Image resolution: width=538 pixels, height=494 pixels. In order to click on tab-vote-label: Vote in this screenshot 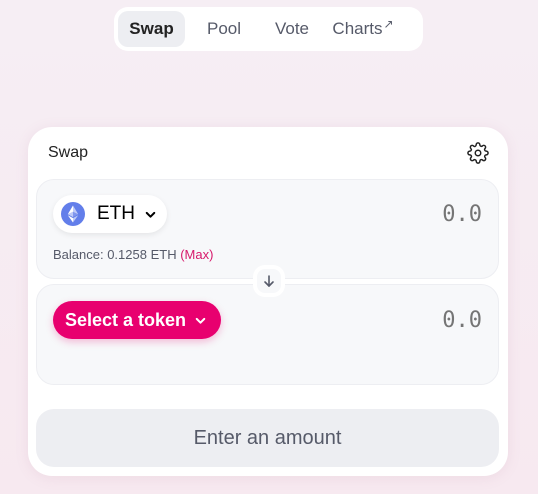, I will do `click(292, 28)`.